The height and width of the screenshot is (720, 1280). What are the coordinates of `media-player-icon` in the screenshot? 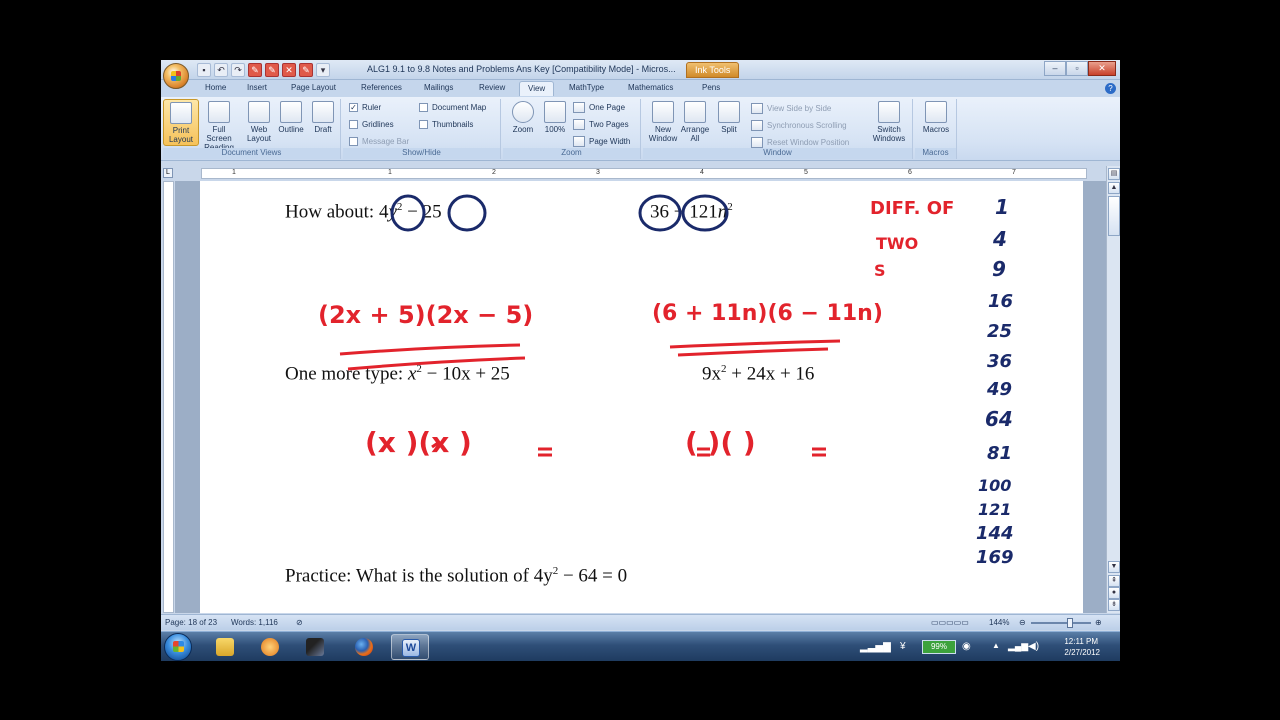 It's located at (270, 647).